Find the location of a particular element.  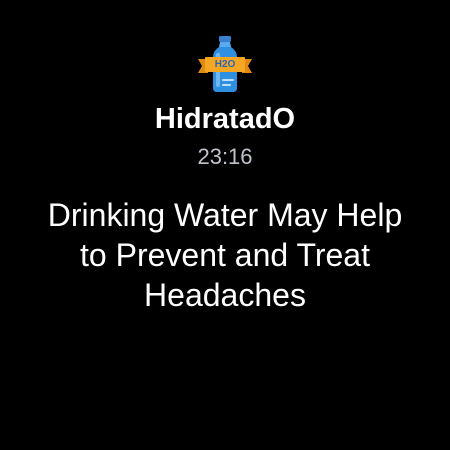

h2o-label: H2O is located at coordinates (225, 64).